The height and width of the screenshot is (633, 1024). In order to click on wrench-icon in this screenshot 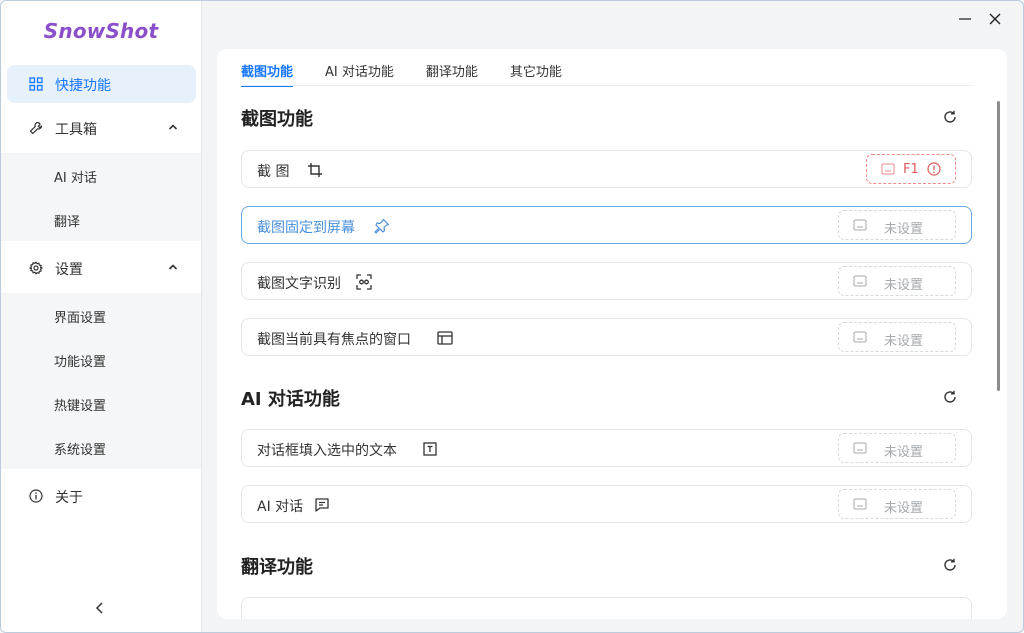, I will do `click(36, 128)`.